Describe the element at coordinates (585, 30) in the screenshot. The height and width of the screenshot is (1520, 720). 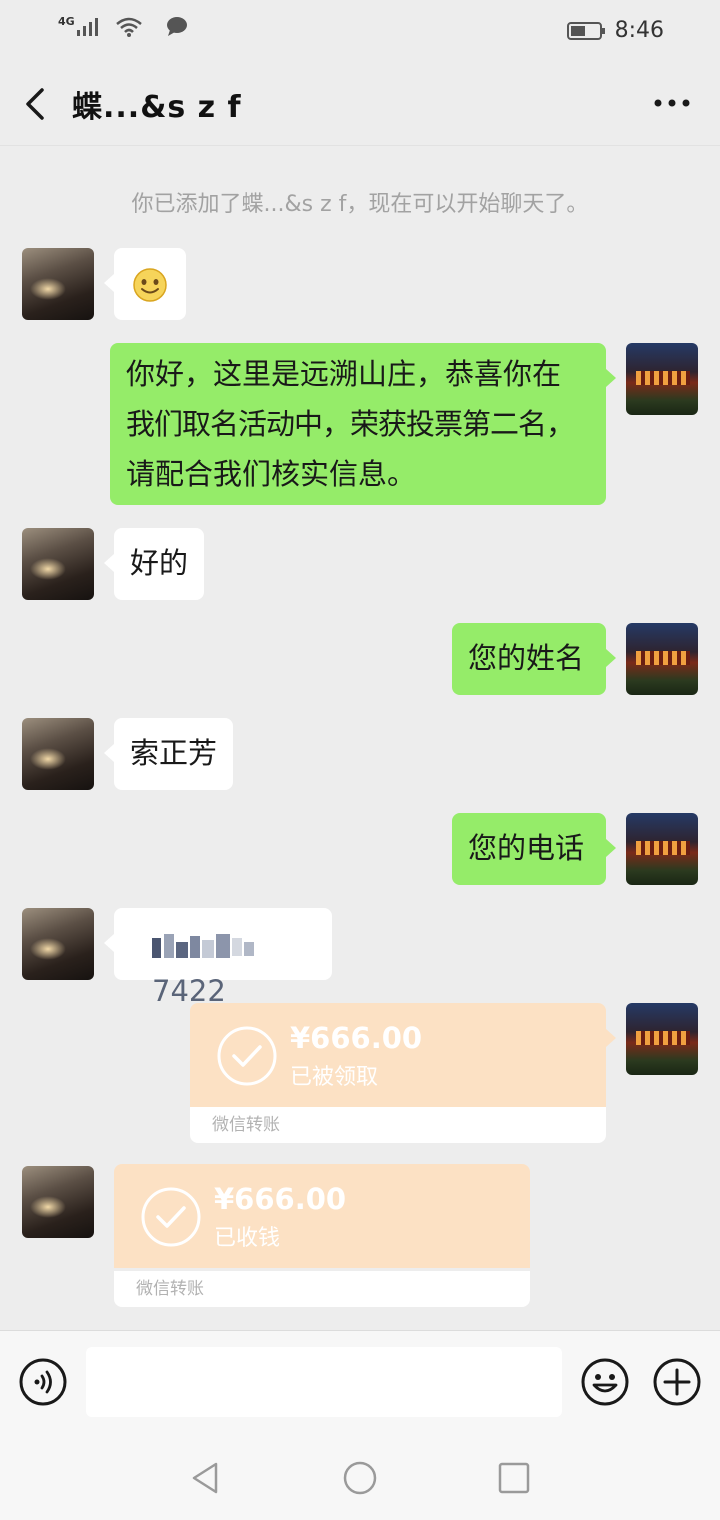
I see `battery-icon` at that location.